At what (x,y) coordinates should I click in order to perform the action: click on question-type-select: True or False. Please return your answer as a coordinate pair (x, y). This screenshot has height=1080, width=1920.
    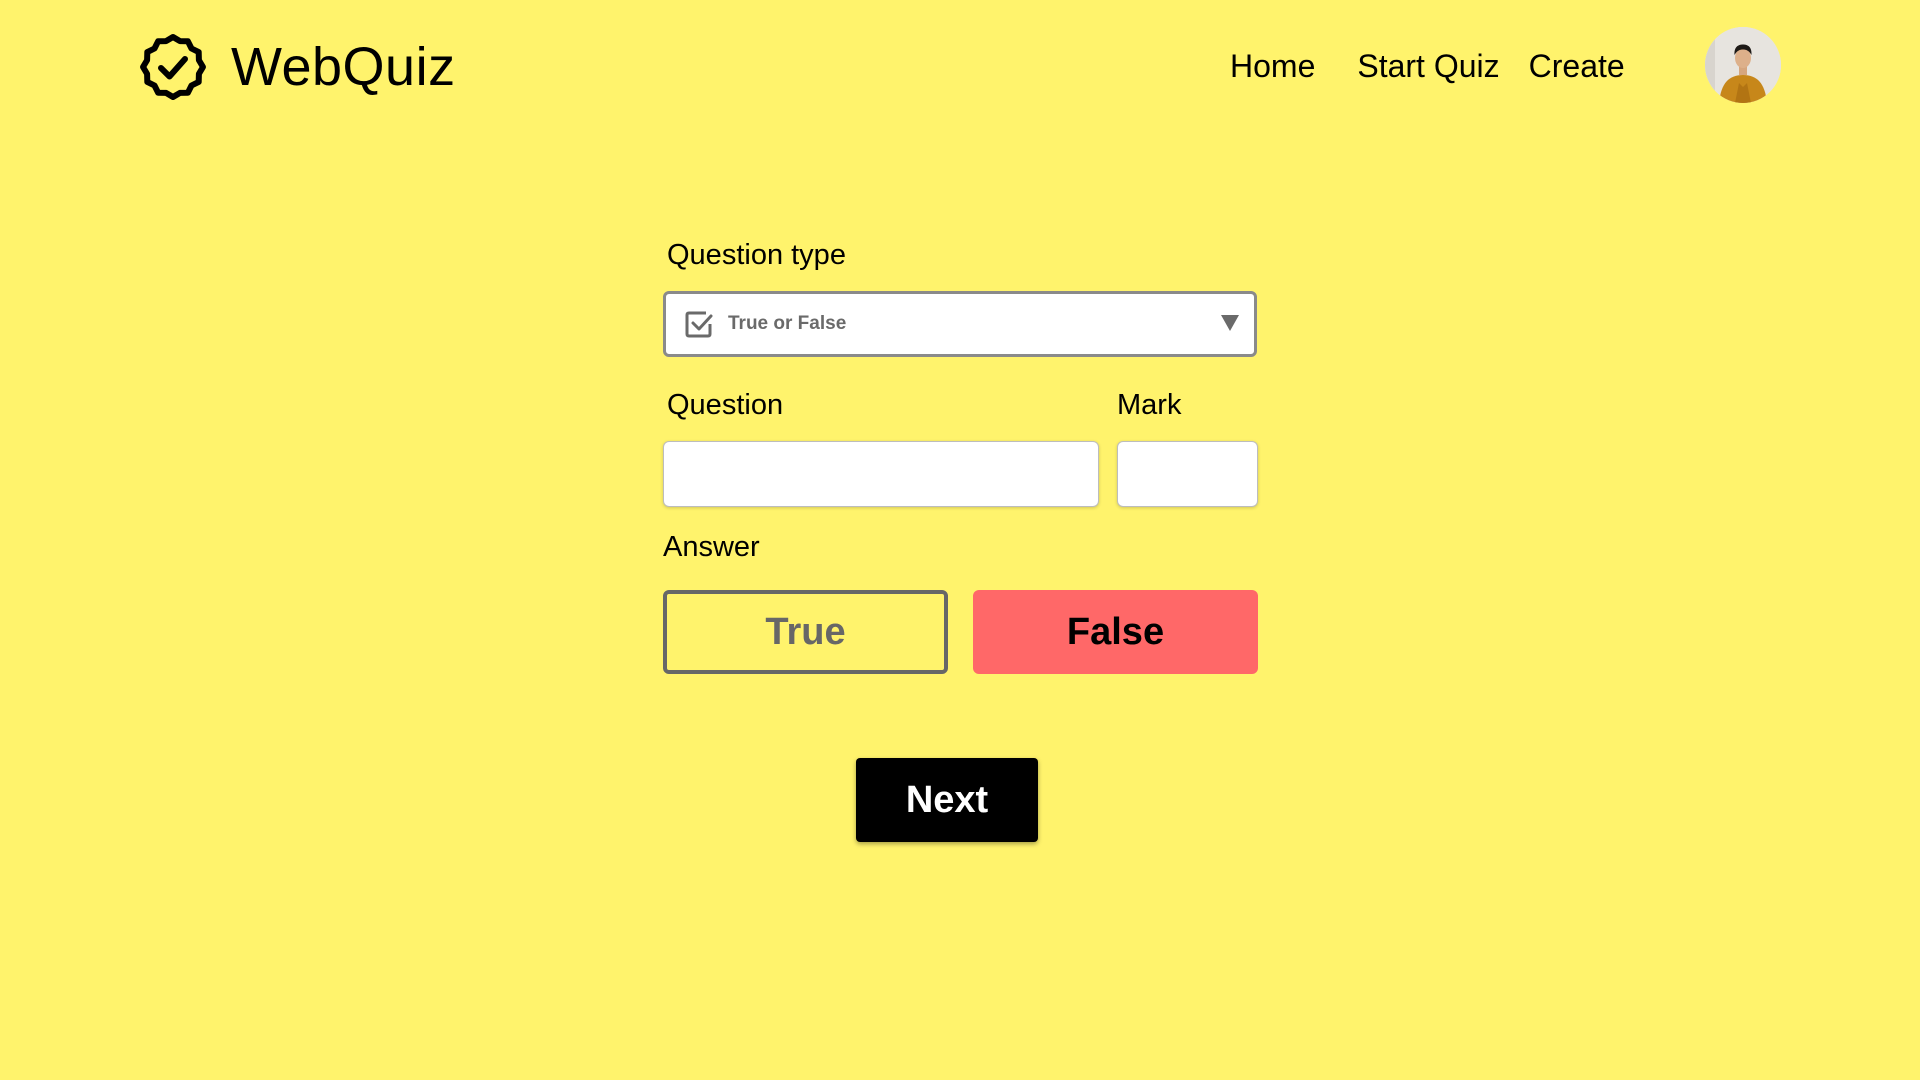
    Looking at the image, I should click on (960, 324).